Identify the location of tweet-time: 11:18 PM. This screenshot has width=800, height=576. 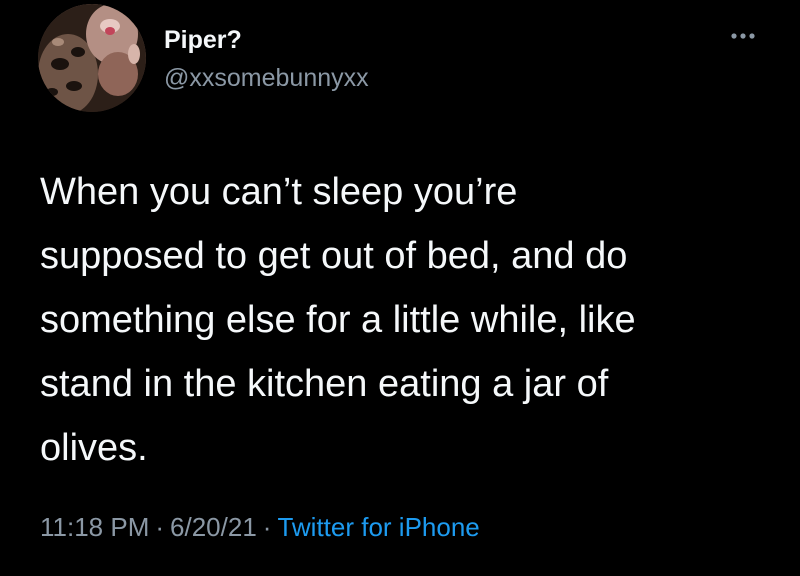
(94, 527).